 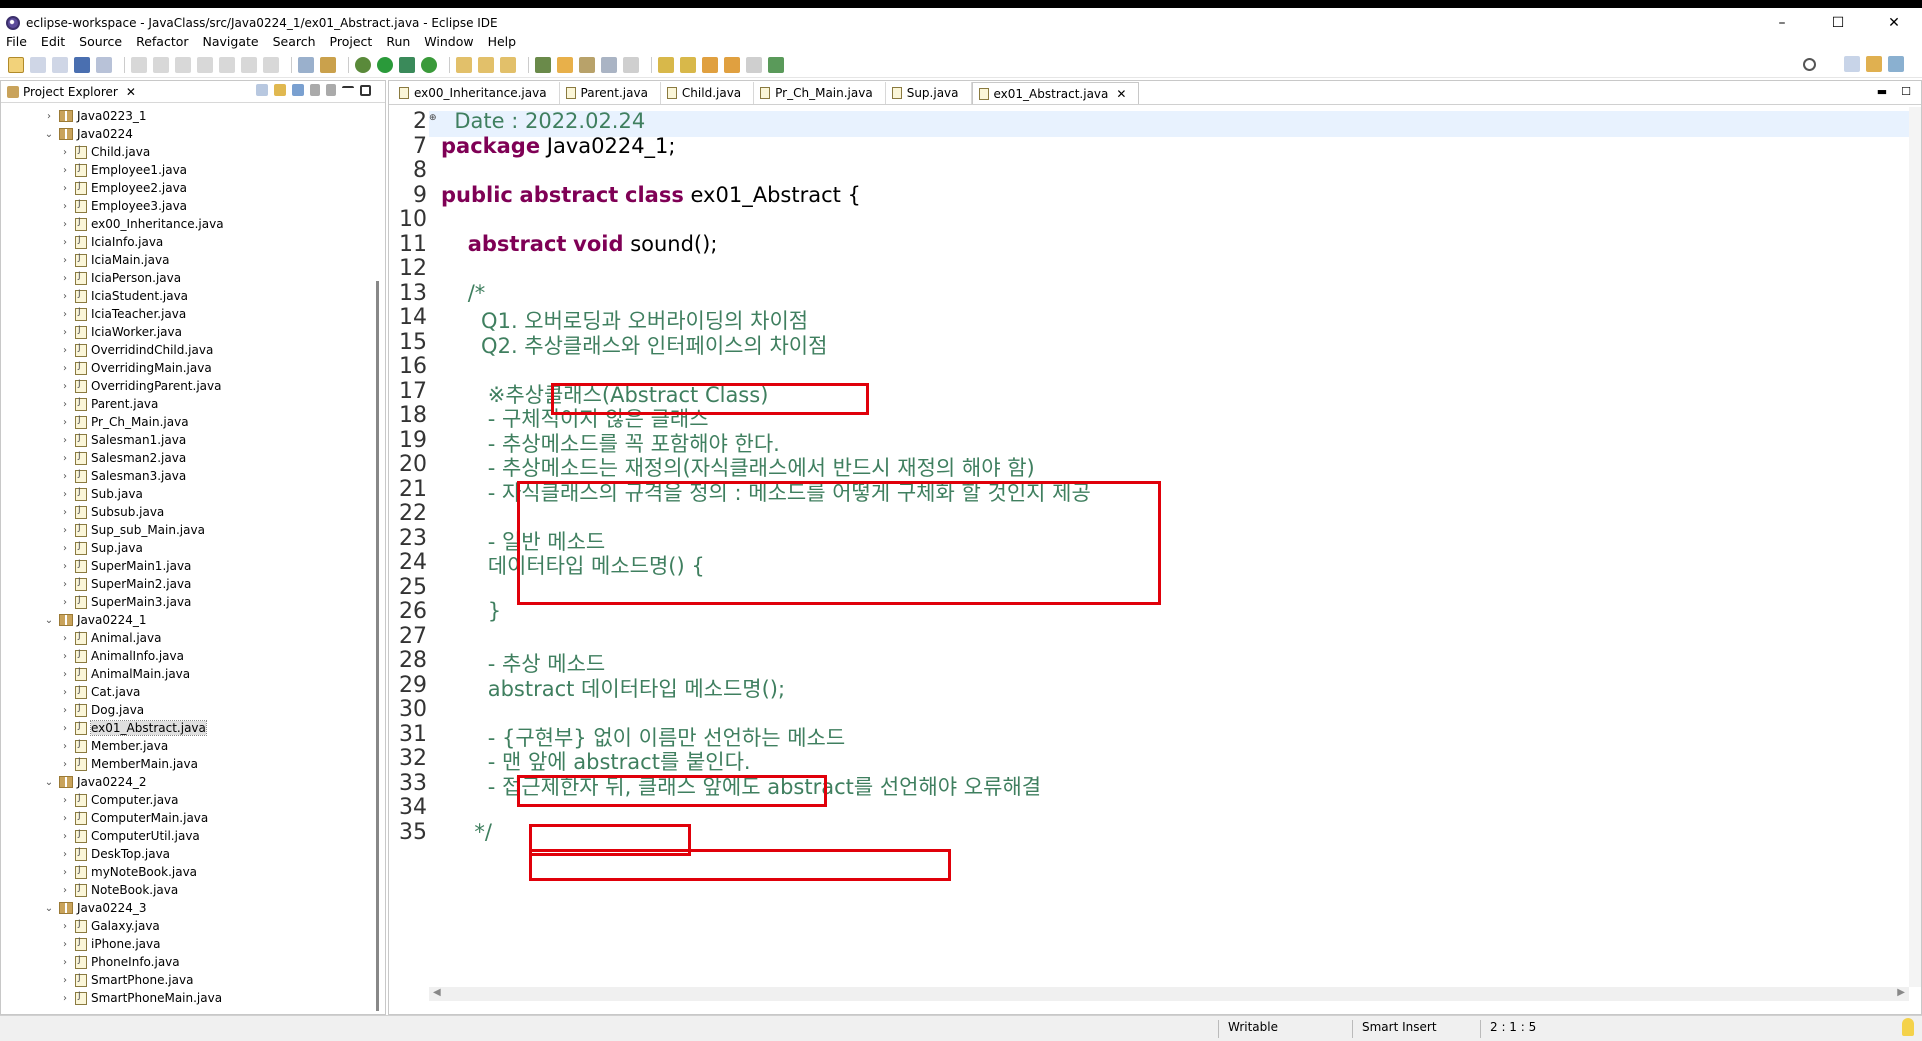 What do you see at coordinates (186, 368) in the screenshot?
I see `tree-file-item: › OverridingMain.java` at bounding box center [186, 368].